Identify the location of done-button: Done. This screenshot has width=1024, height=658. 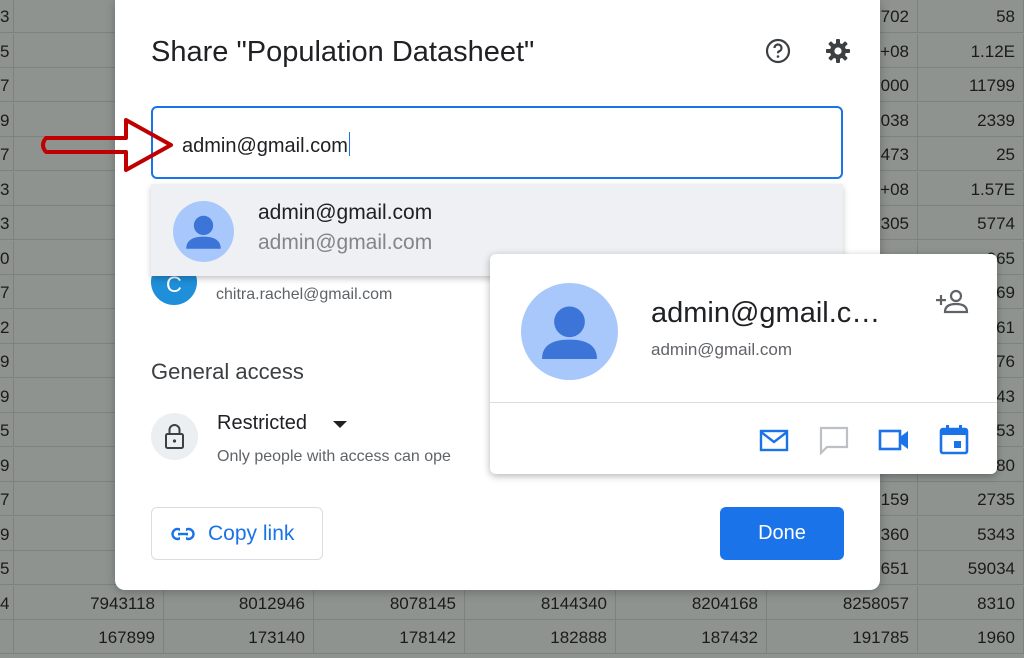
(782, 533).